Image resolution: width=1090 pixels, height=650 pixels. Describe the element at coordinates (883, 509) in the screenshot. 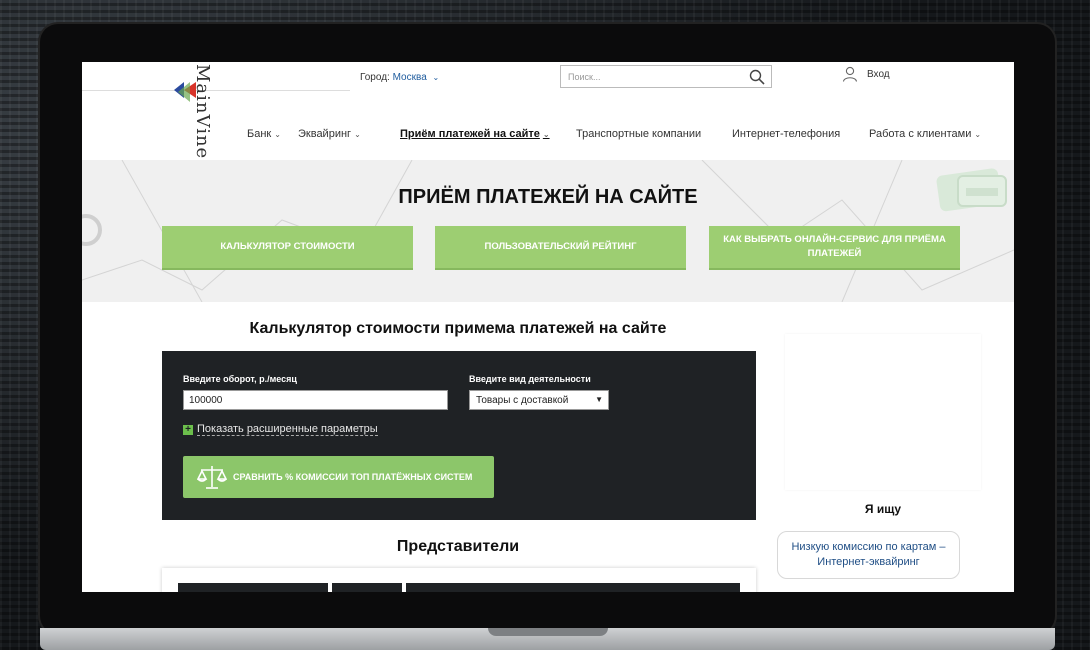

I see `seek-title: Я ищу` at that location.